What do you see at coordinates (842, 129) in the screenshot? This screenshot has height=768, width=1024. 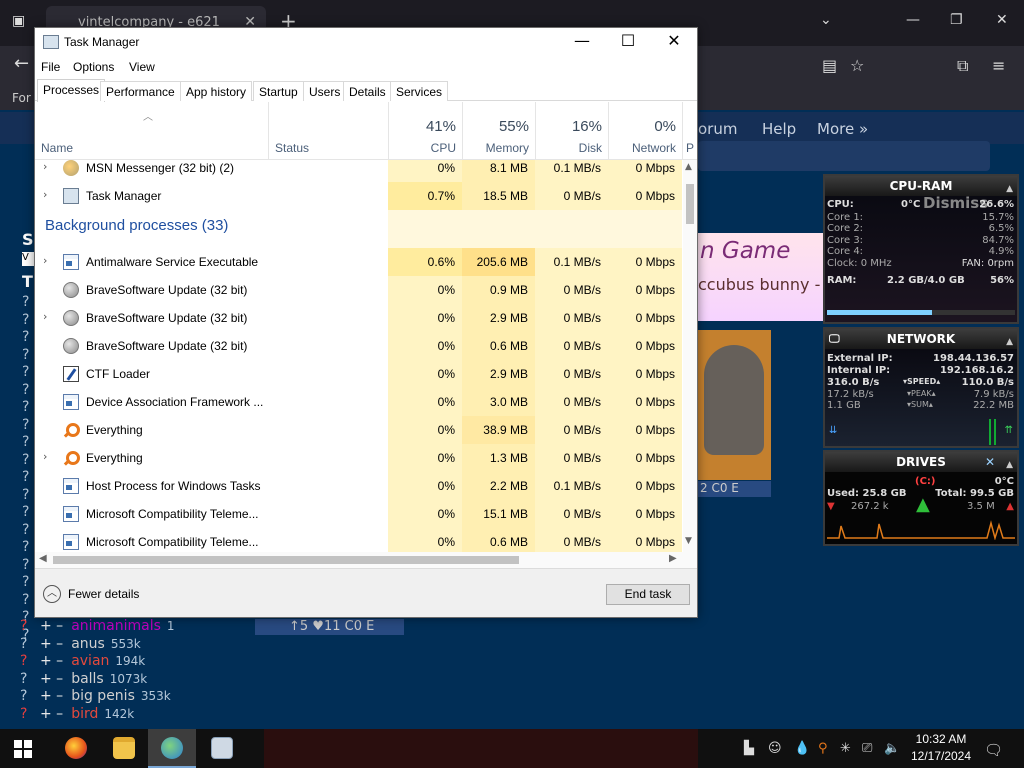 I see `site-nav-more: More »` at bounding box center [842, 129].